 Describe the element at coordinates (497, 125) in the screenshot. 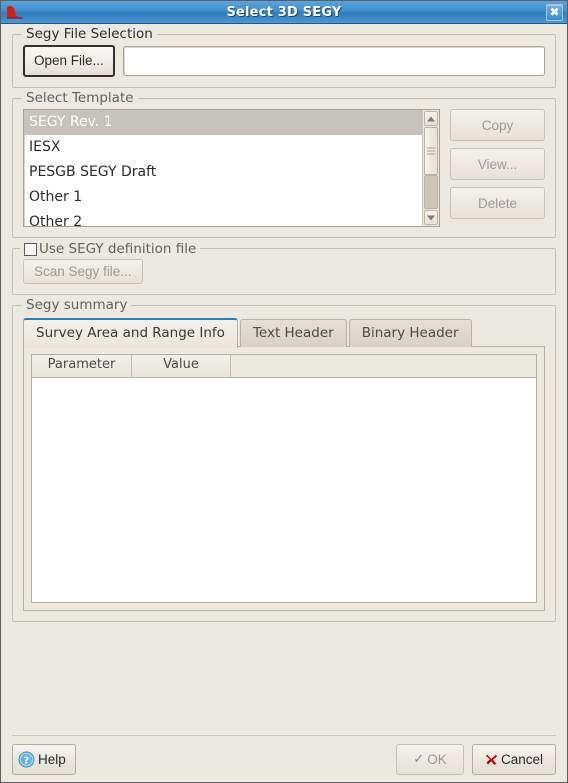

I see `copy-template-button: Copy` at that location.